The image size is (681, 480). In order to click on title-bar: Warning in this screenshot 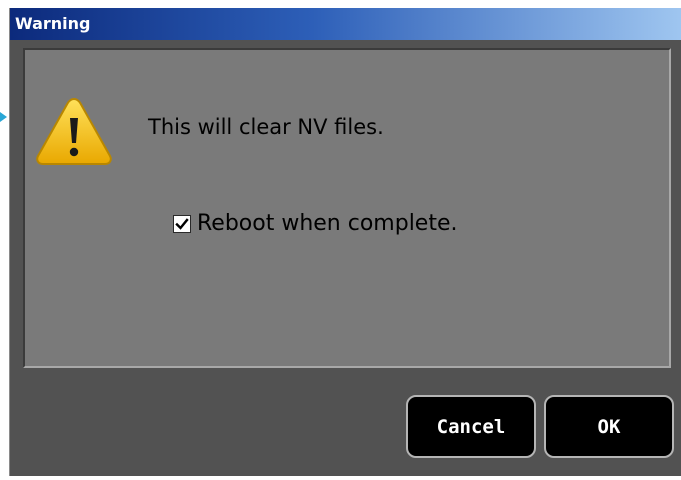, I will do `click(345, 24)`.